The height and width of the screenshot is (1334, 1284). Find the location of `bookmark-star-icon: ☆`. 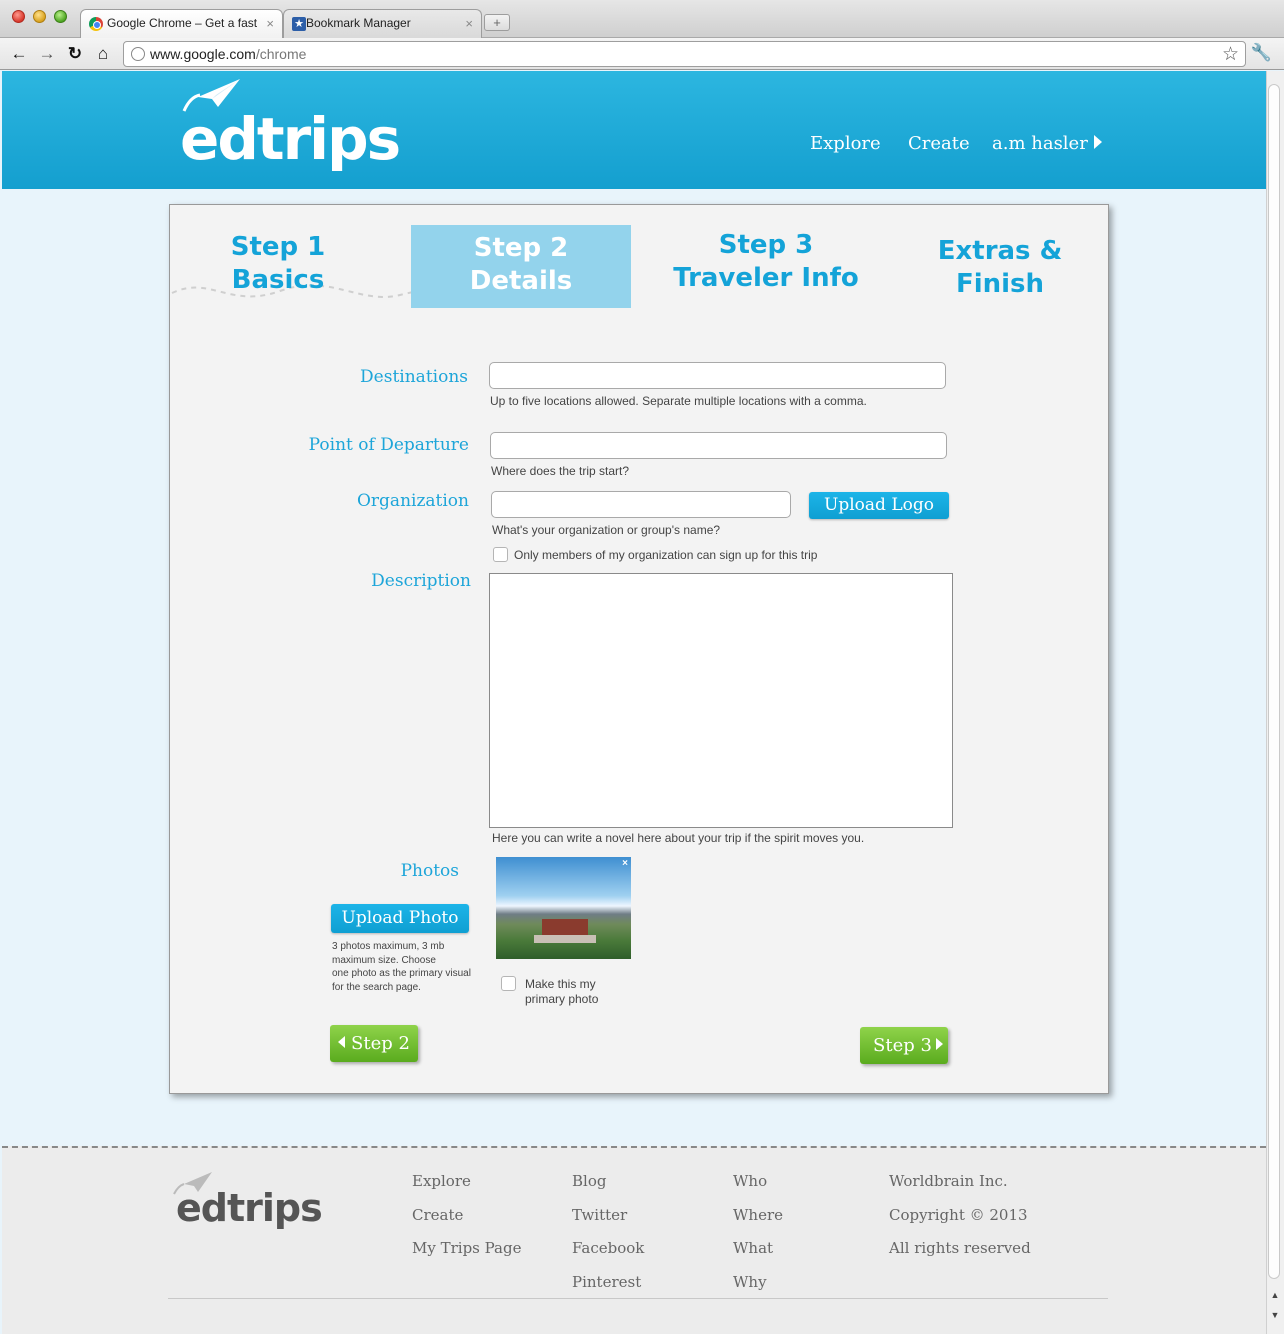

bookmark-star-icon: ☆ is located at coordinates (1230, 54).